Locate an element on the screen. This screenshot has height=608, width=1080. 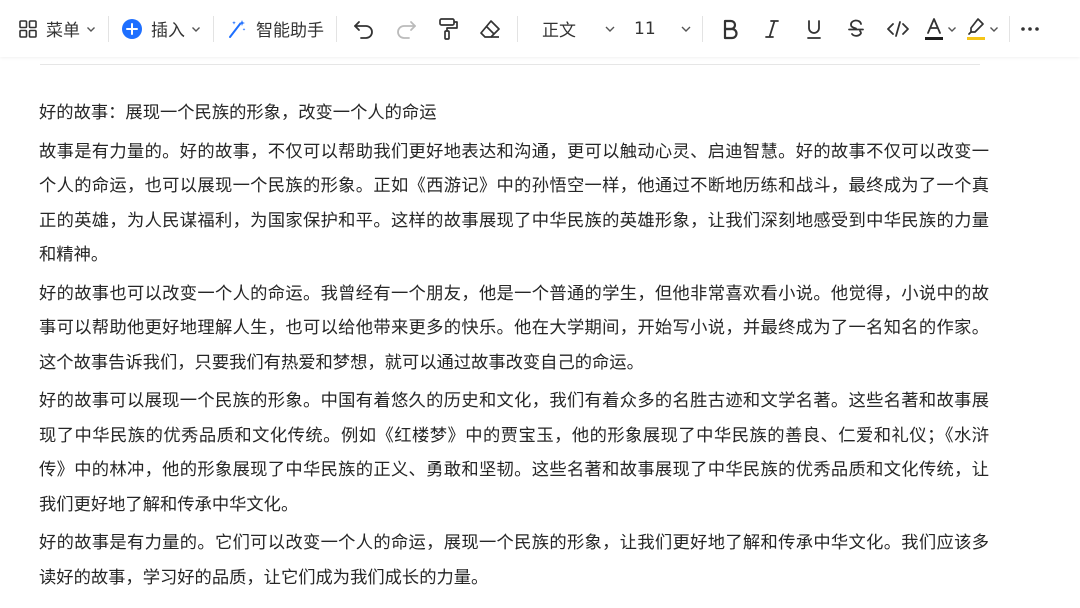
font-size-select: 11 is located at coordinates (658, 29).